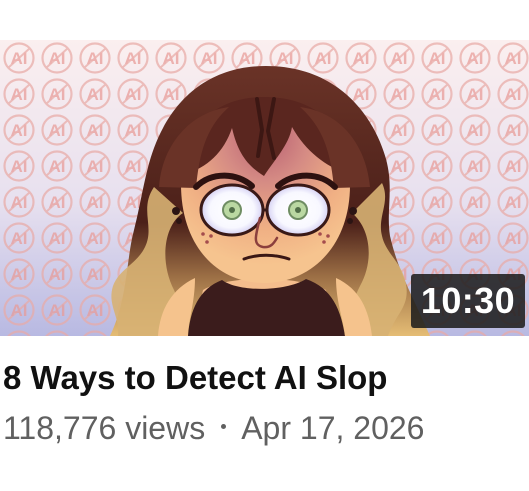 Image resolution: width=529 pixels, height=491 pixels. I want to click on video-title: 8 Ways to Detect AI Slop, so click(263, 378).